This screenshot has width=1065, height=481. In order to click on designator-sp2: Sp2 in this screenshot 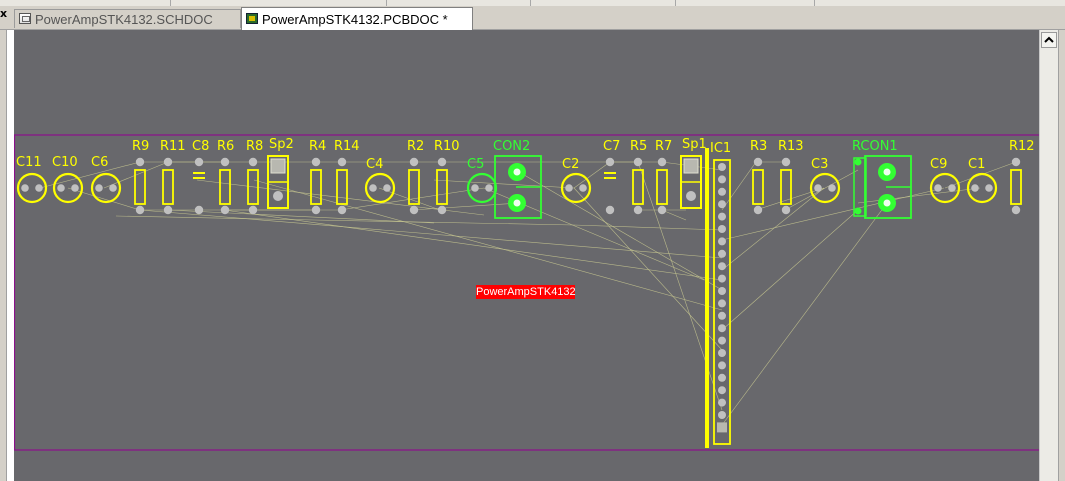, I will do `click(281, 144)`.